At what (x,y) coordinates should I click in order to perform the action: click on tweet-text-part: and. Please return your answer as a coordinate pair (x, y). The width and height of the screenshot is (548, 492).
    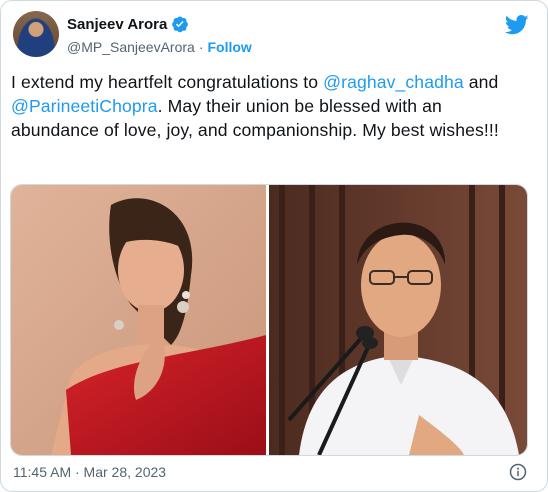
    Looking at the image, I should click on (481, 82).